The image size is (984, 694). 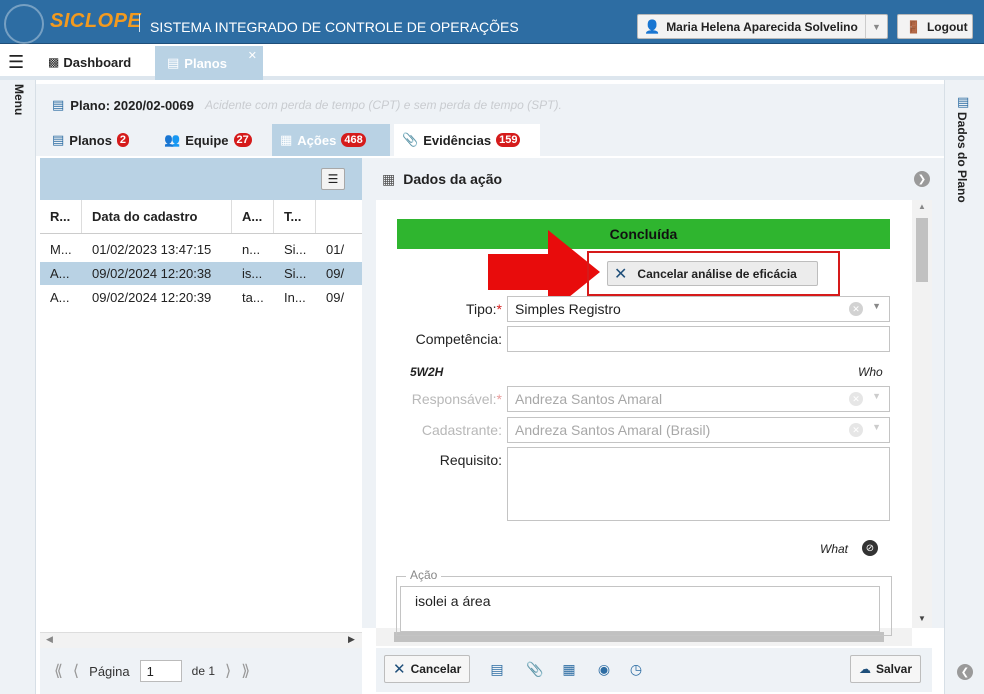 I want to click on table-row: A... 09/02/2024 12:20:39 ta... In... 09/, so click(x=201, y=297).